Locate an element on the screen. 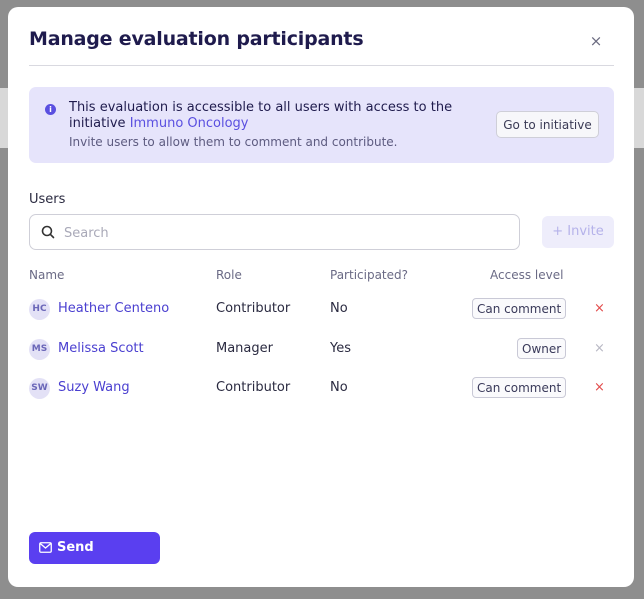 This screenshot has height=599, width=644. avatar: SW is located at coordinates (39, 388).